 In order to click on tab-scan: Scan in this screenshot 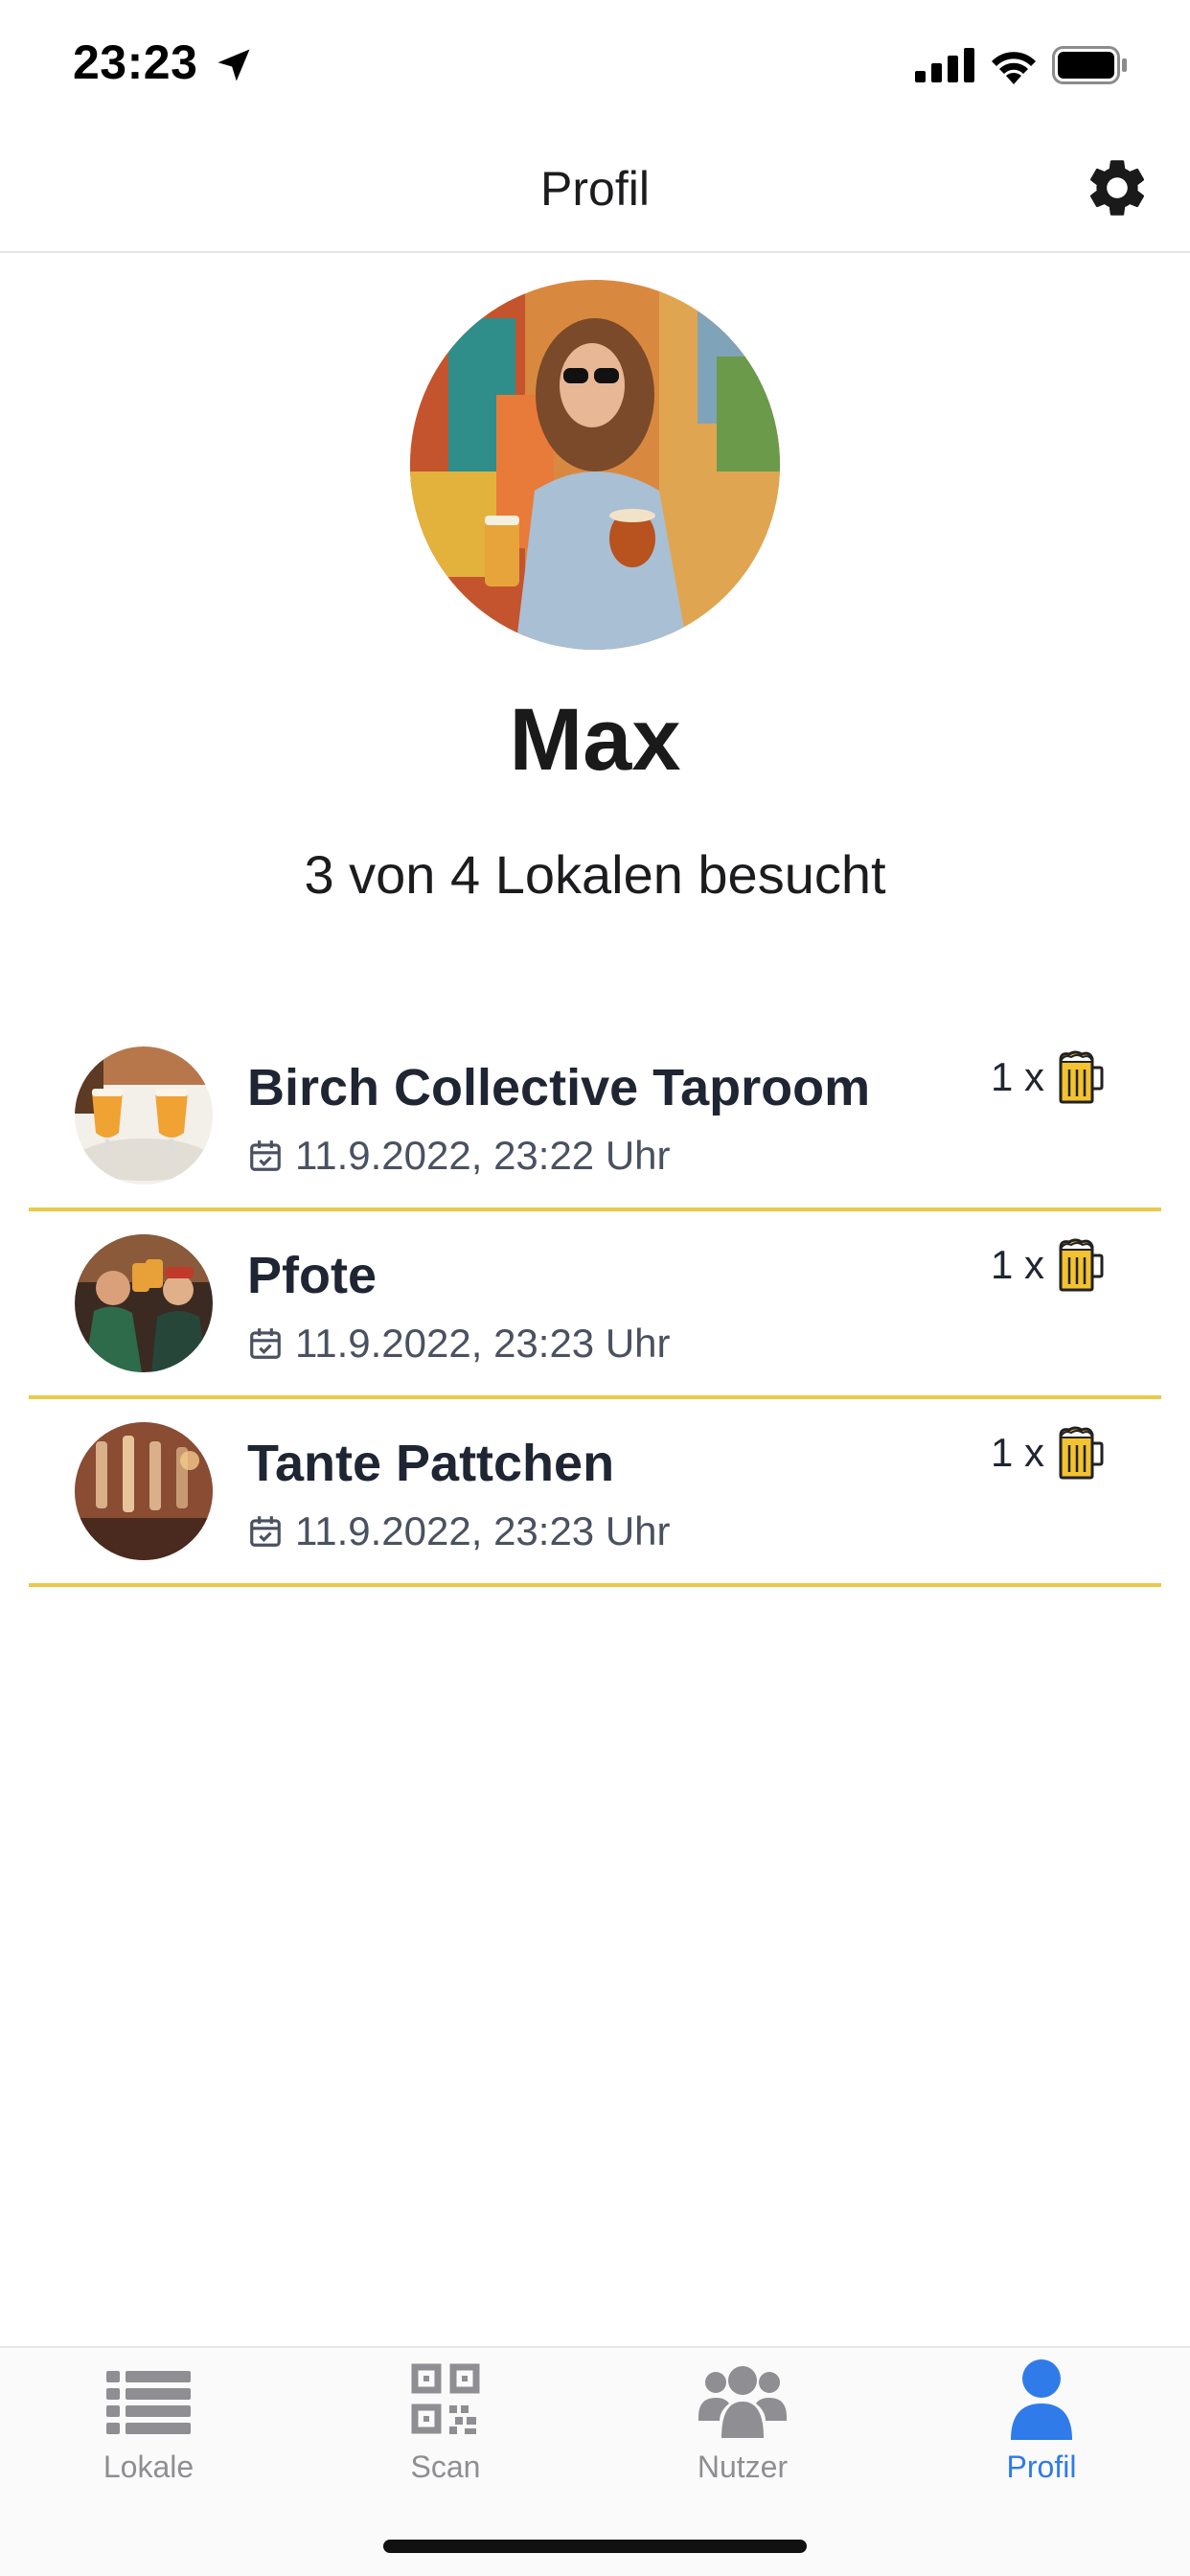, I will do `click(445, 2429)`.